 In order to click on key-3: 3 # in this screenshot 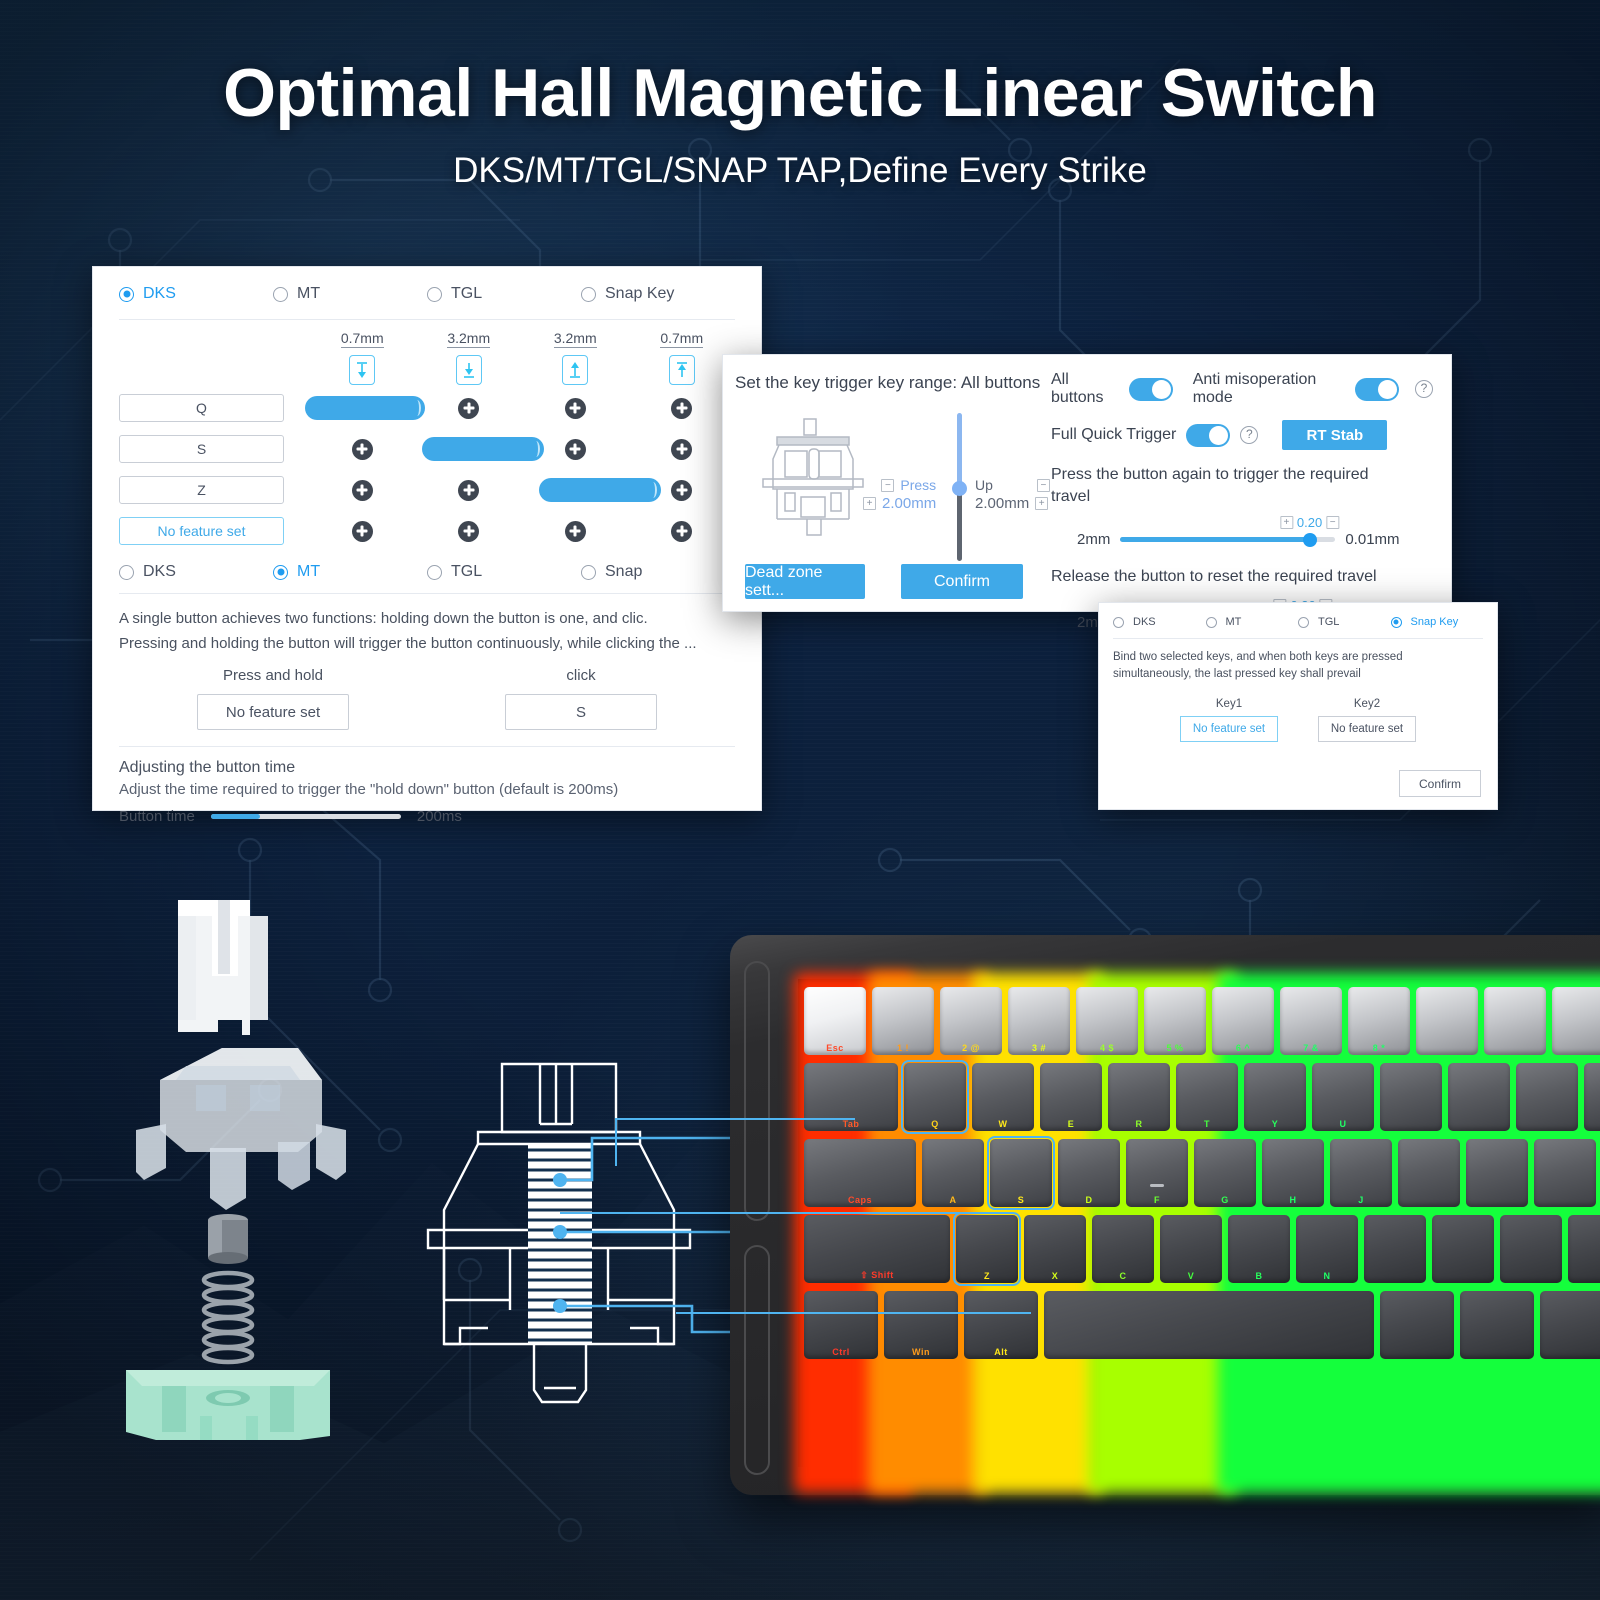, I will do `click(1039, 1021)`.